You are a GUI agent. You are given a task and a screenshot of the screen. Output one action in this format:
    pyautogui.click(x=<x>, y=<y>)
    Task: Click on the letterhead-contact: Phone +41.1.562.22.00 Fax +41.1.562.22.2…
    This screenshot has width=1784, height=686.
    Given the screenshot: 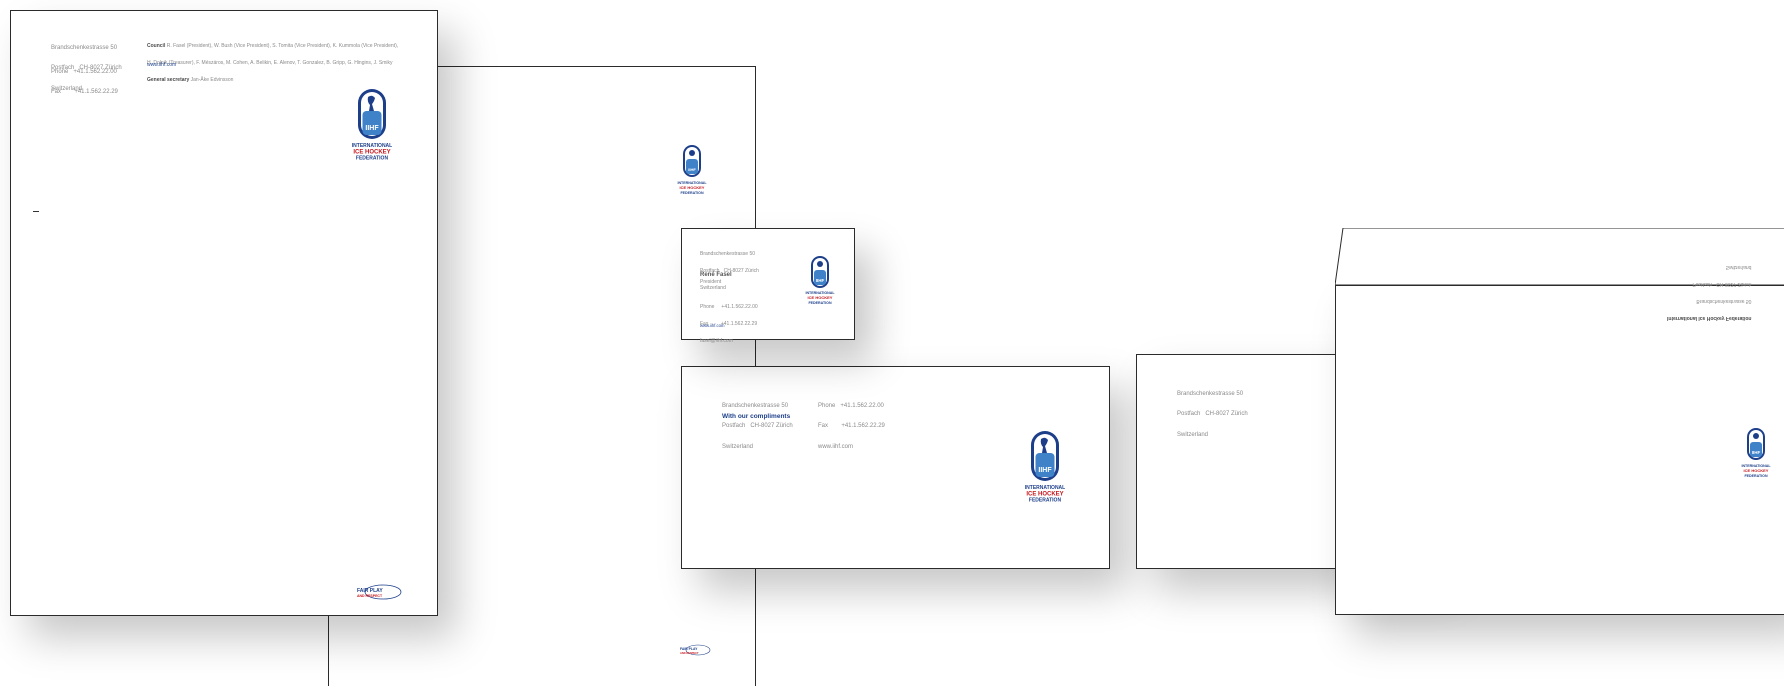 What is the action you would take?
    pyautogui.click(x=84, y=82)
    